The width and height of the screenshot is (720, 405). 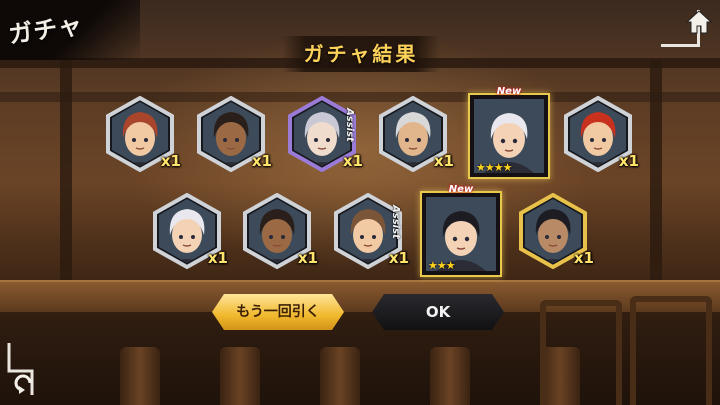 I want to click on back-button, so click(x=29, y=369).